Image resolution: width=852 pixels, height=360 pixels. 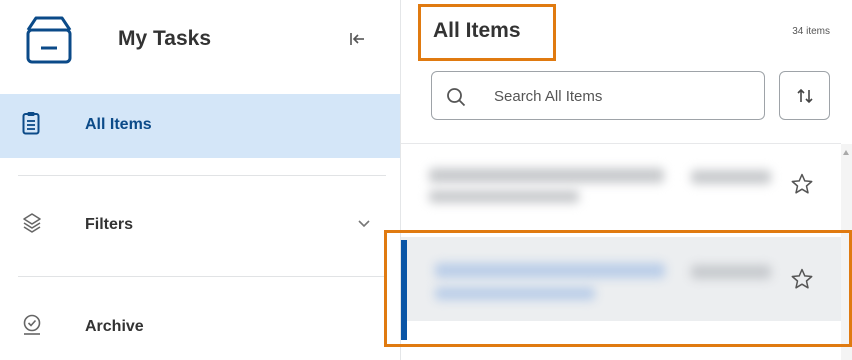 I want to click on sidebar-item-all-items: All Items, so click(x=200, y=126).